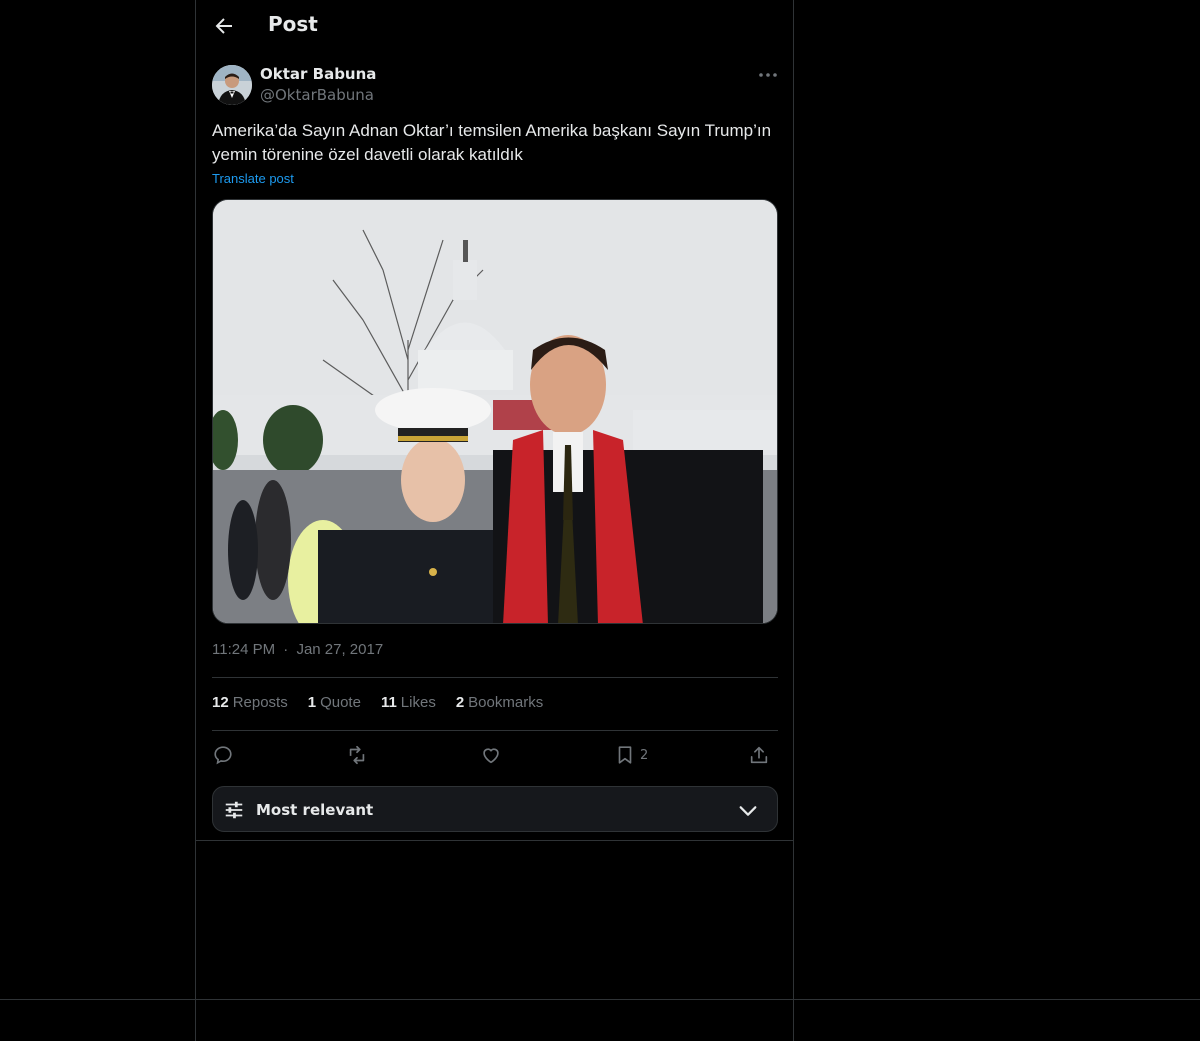 The width and height of the screenshot is (1200, 1041). I want to click on sort-label: Most relevant, so click(315, 810).